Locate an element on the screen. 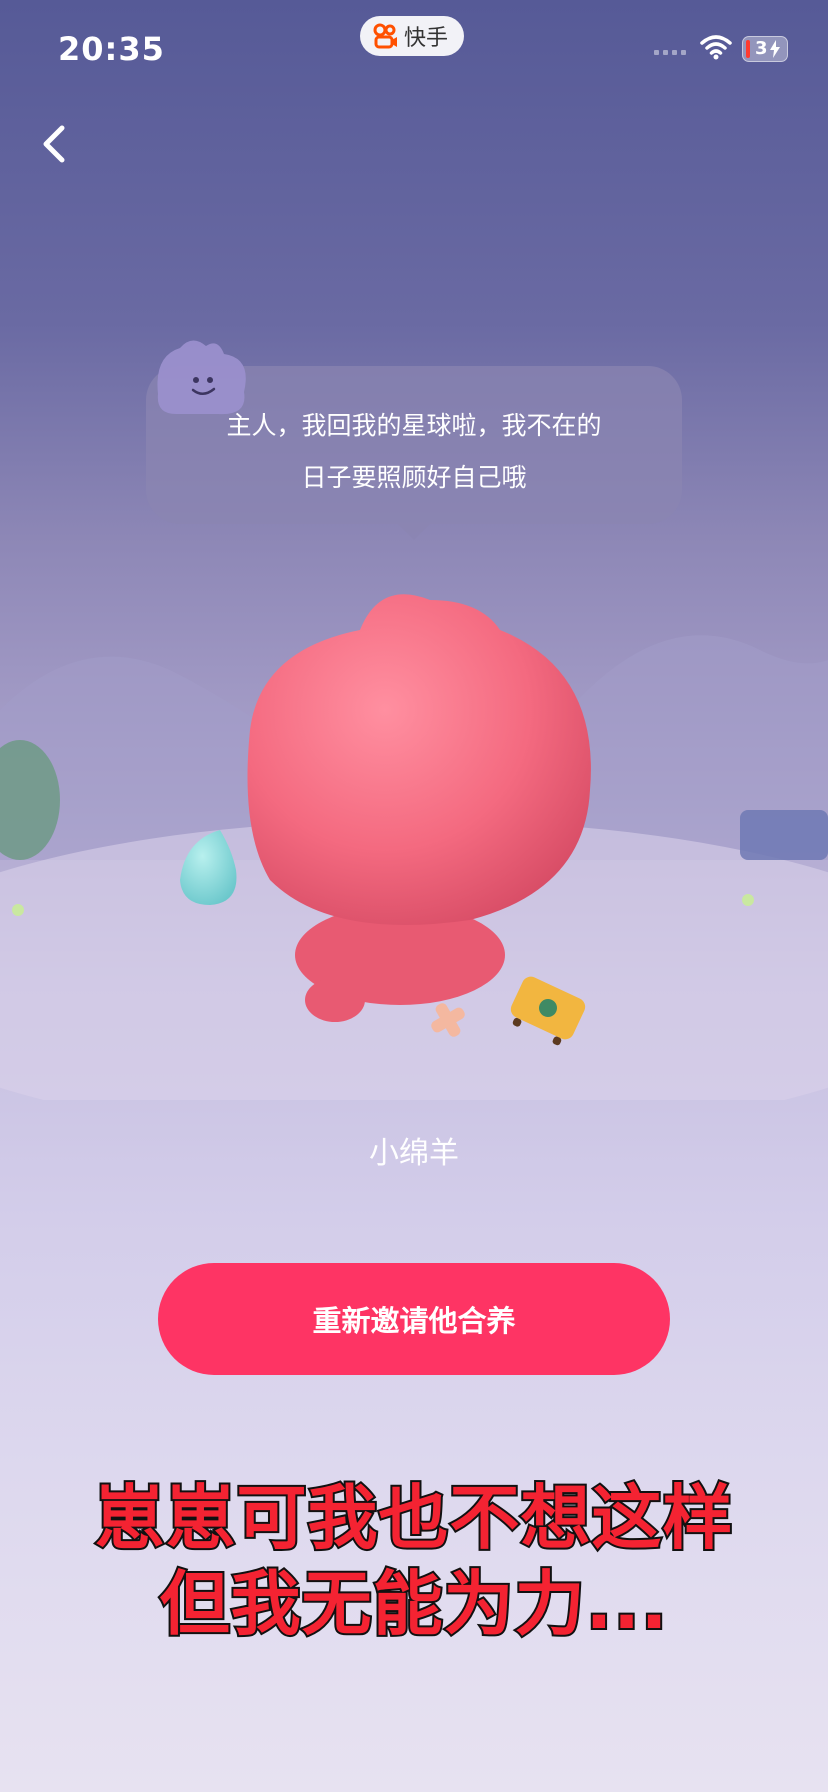 The image size is (828, 1792). wifi-icon is located at coordinates (716, 47).